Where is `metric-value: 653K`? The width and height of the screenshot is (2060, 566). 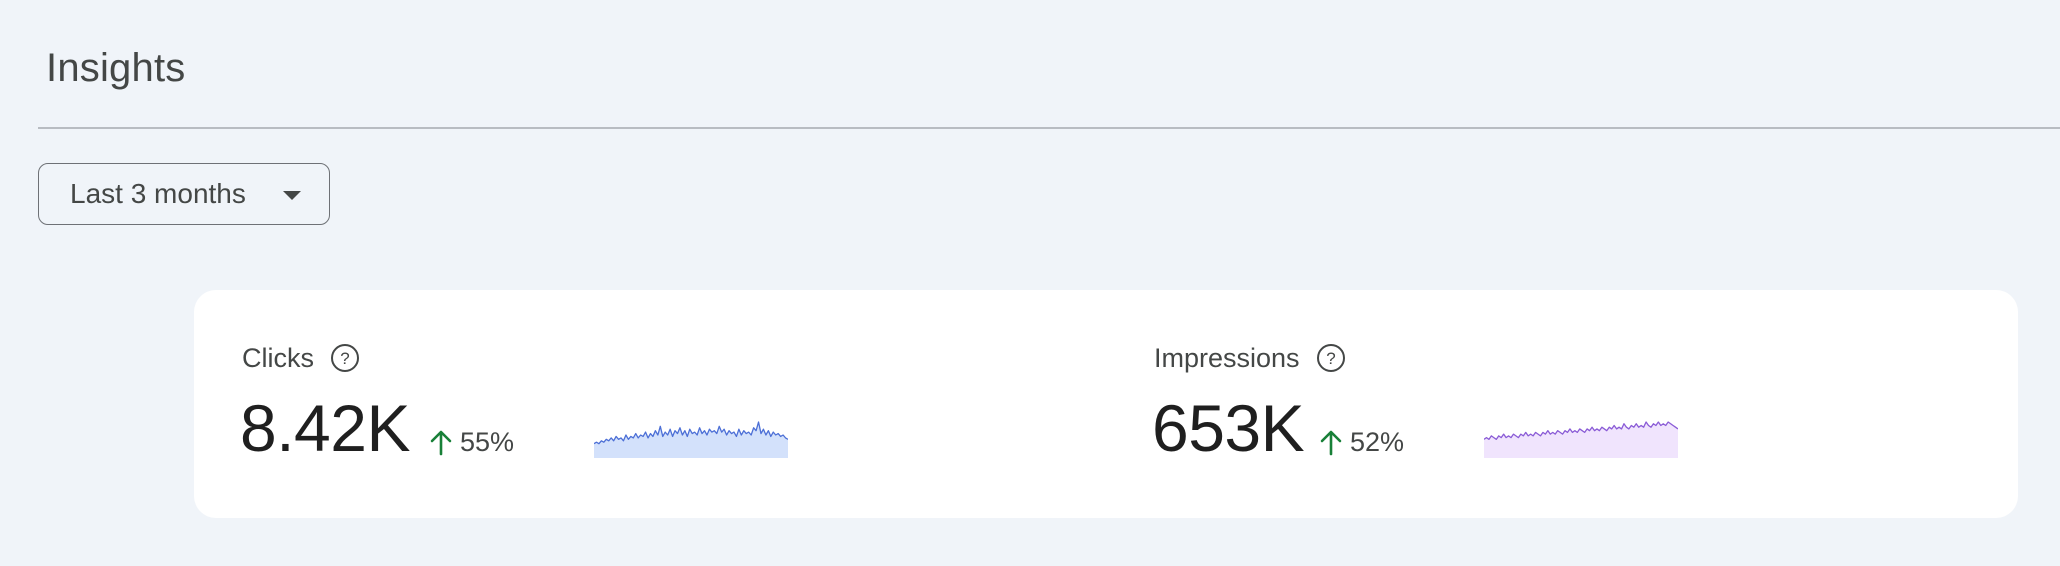 metric-value: 653K is located at coordinates (1228, 428).